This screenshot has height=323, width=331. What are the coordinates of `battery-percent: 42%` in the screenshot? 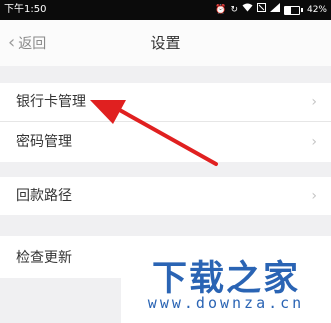 It's located at (316, 10).